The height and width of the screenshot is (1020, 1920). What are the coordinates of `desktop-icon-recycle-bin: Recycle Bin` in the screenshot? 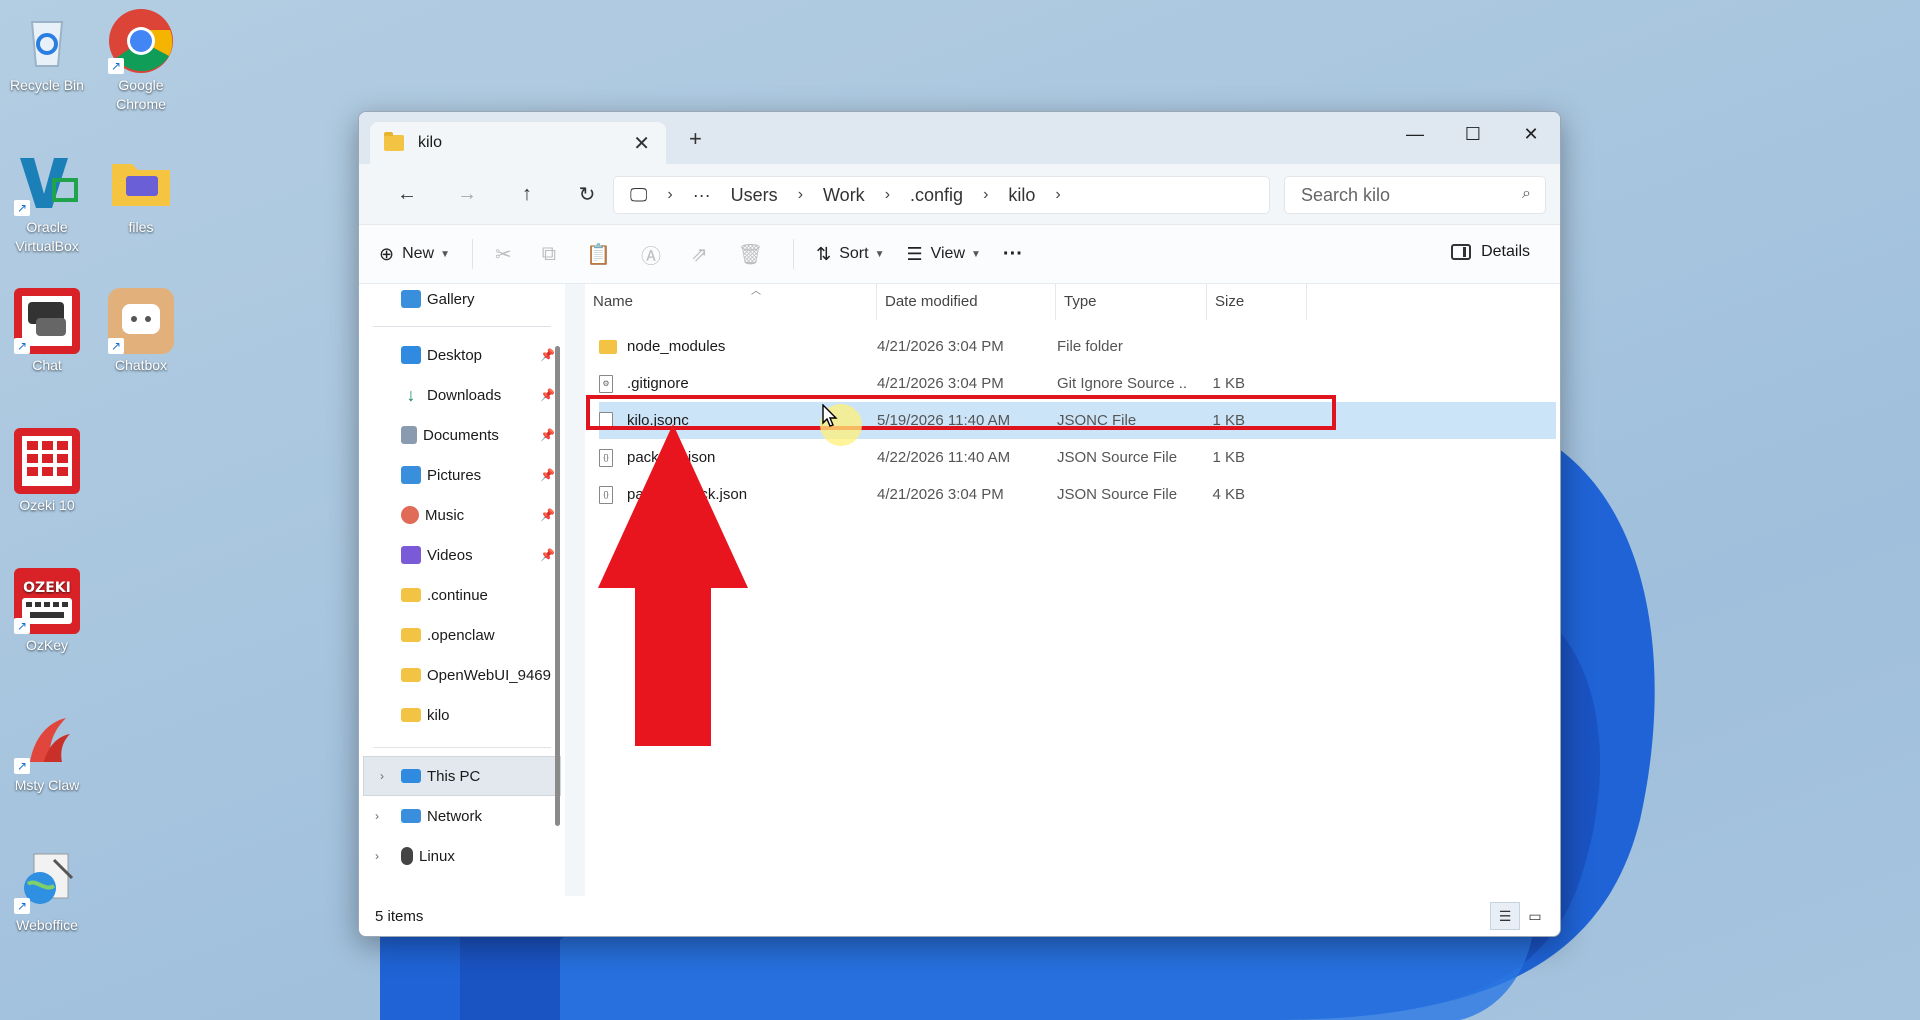 It's located at (47, 51).